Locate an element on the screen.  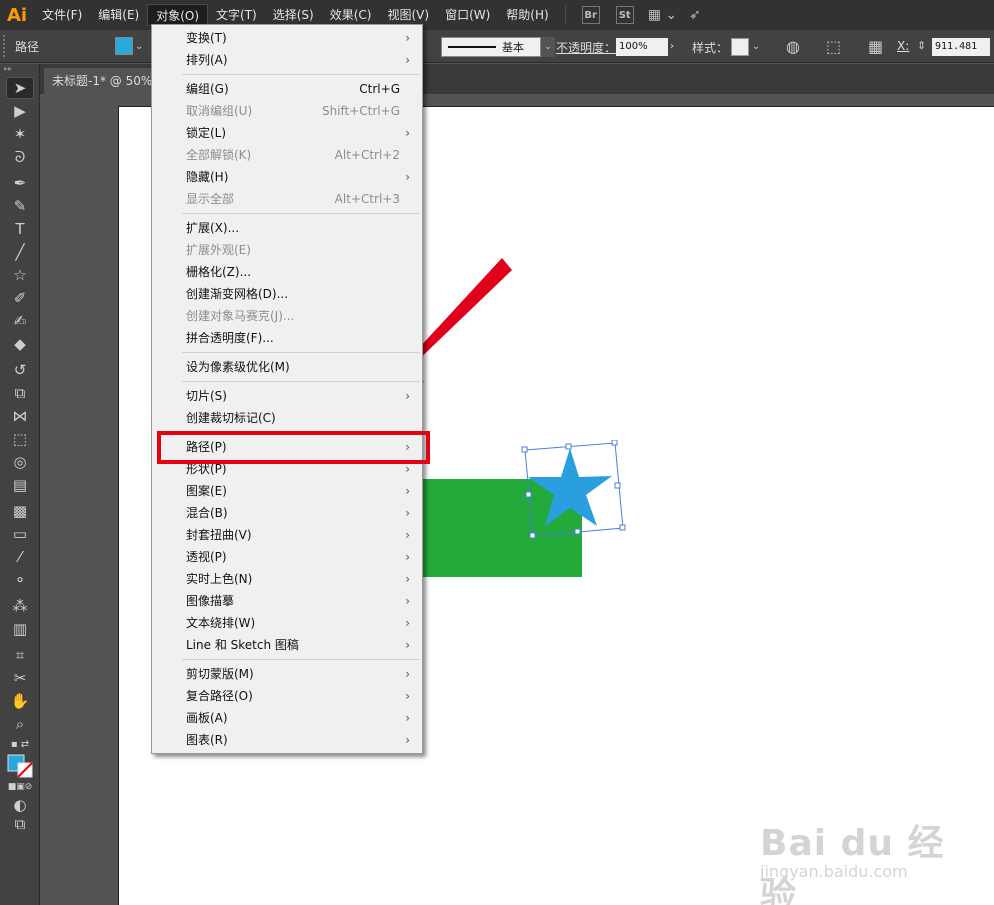
object-menu-item: 变换(T) › is located at coordinates (287, 38).